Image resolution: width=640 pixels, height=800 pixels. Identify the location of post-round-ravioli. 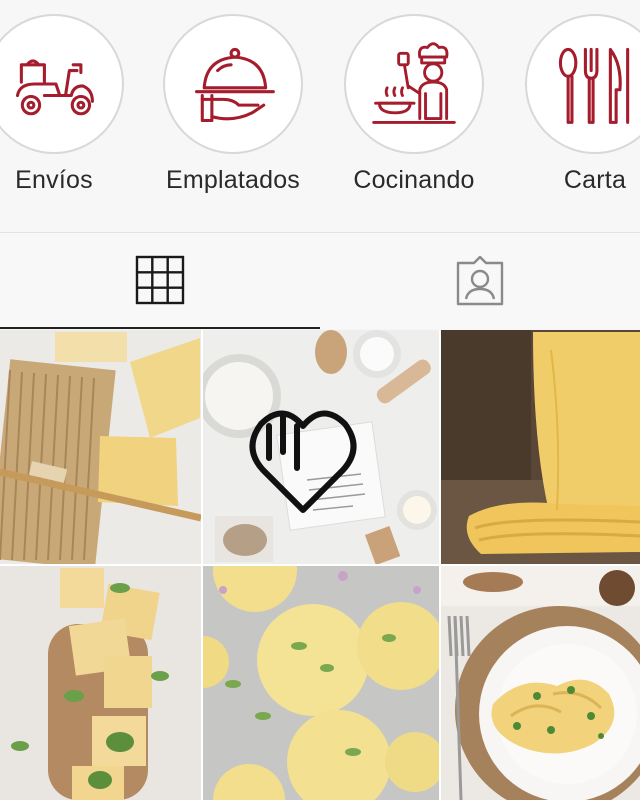
(321, 683).